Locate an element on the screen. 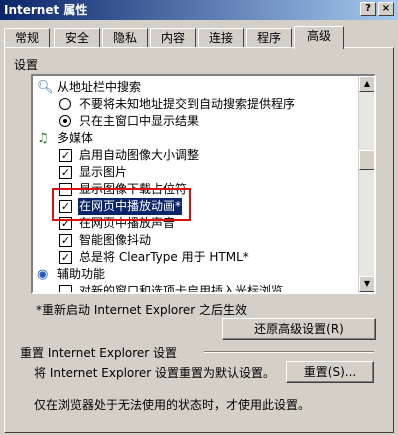  list-item: ✓ 总是将 ClearType 用于 HTML* is located at coordinates (195, 257).